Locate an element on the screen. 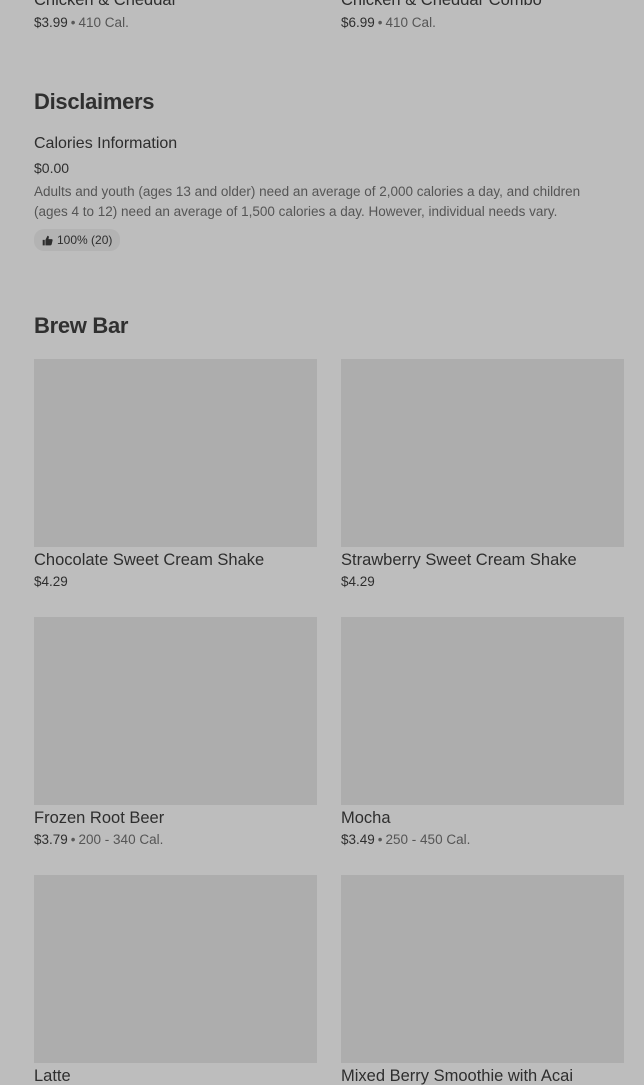 This screenshot has height=1085, width=644. rating-text: 100% (20) is located at coordinates (85, 240).